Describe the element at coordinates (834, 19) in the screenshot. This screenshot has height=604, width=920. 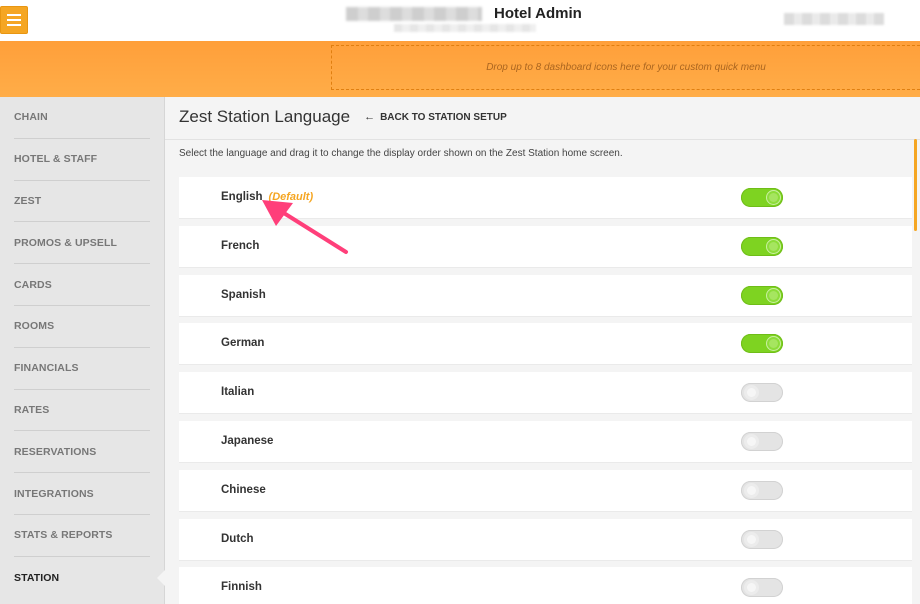
I see `redacted-user-info` at that location.